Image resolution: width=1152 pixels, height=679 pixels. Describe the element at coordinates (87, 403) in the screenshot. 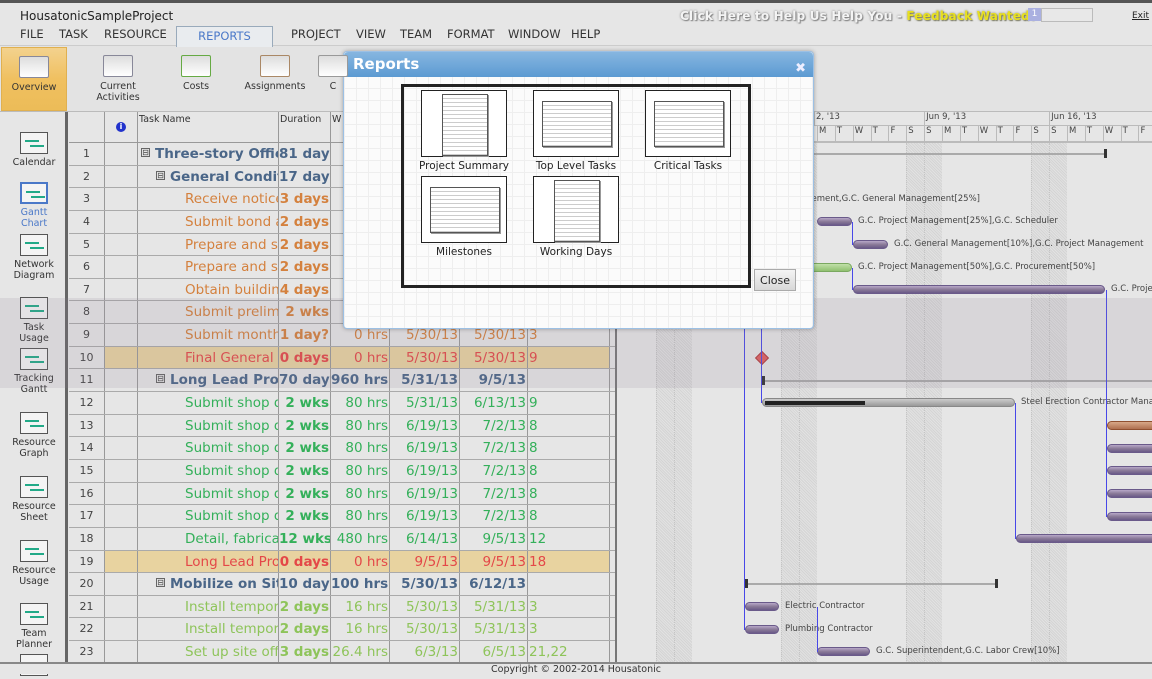

I see `row-number: 12` at that location.